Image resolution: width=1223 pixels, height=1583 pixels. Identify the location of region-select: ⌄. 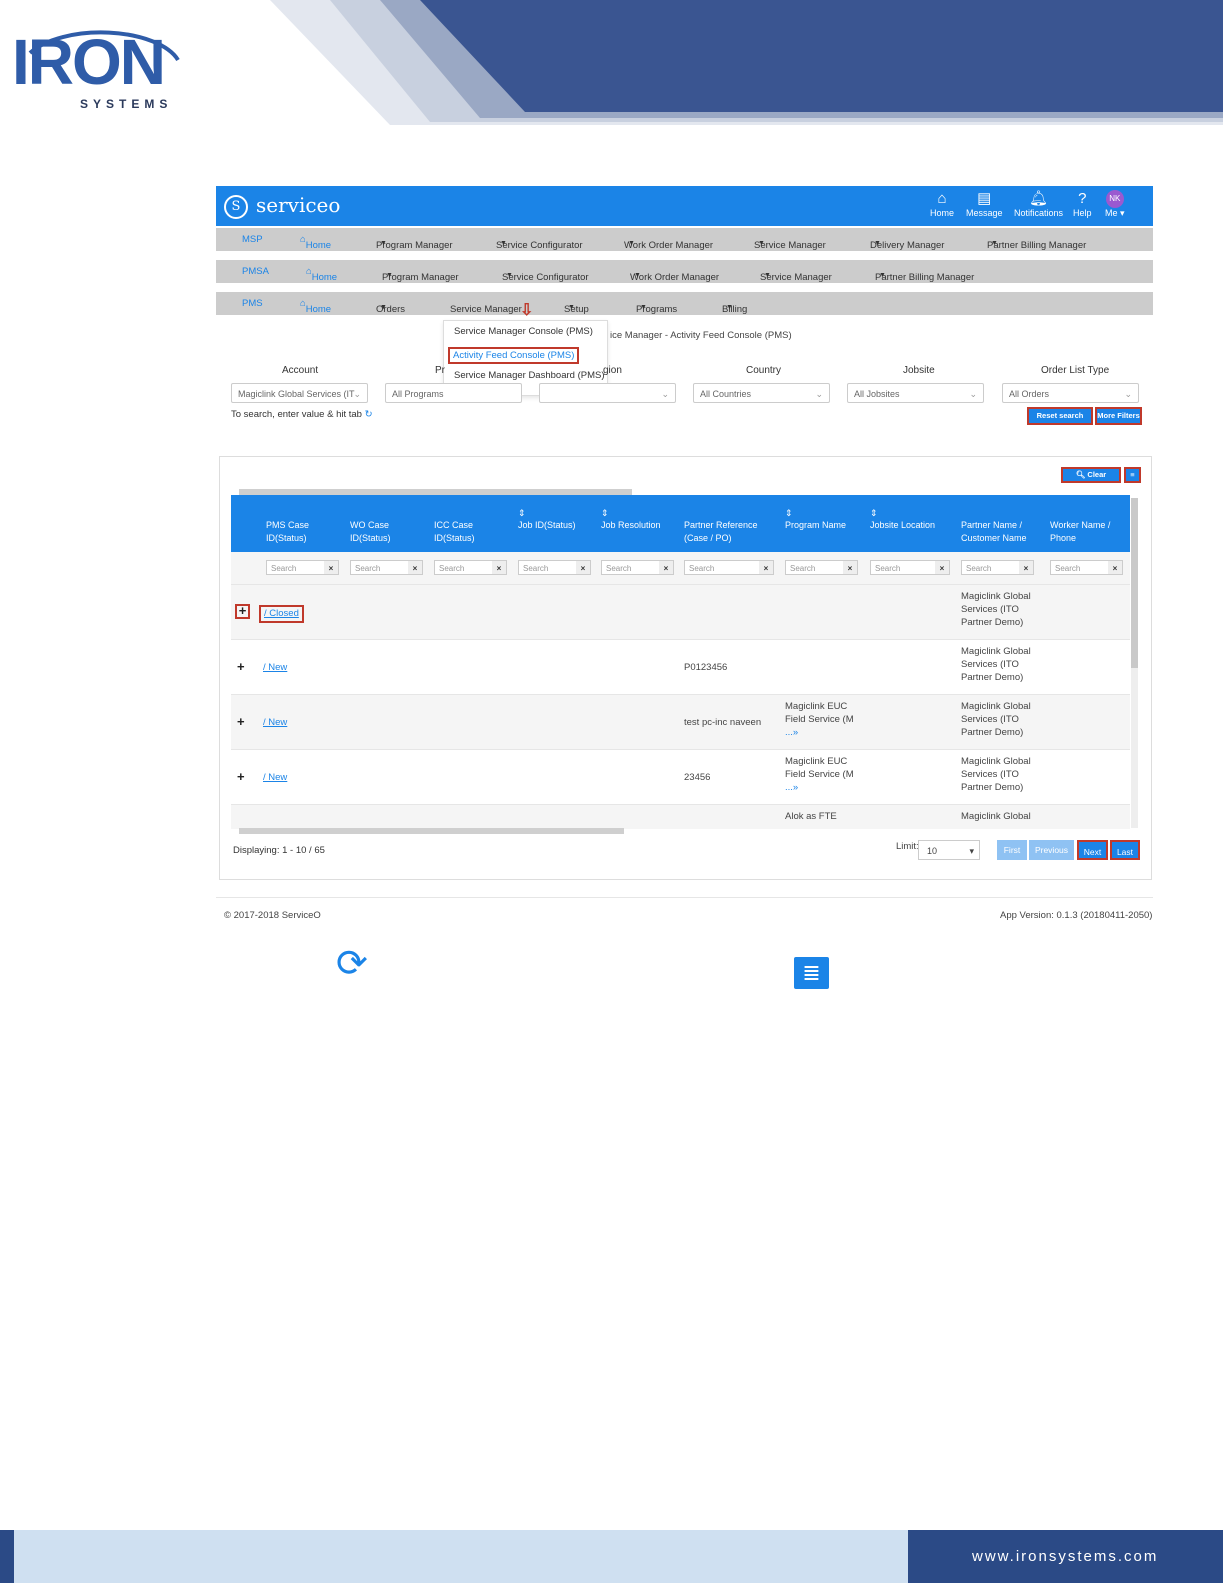
(607, 393).